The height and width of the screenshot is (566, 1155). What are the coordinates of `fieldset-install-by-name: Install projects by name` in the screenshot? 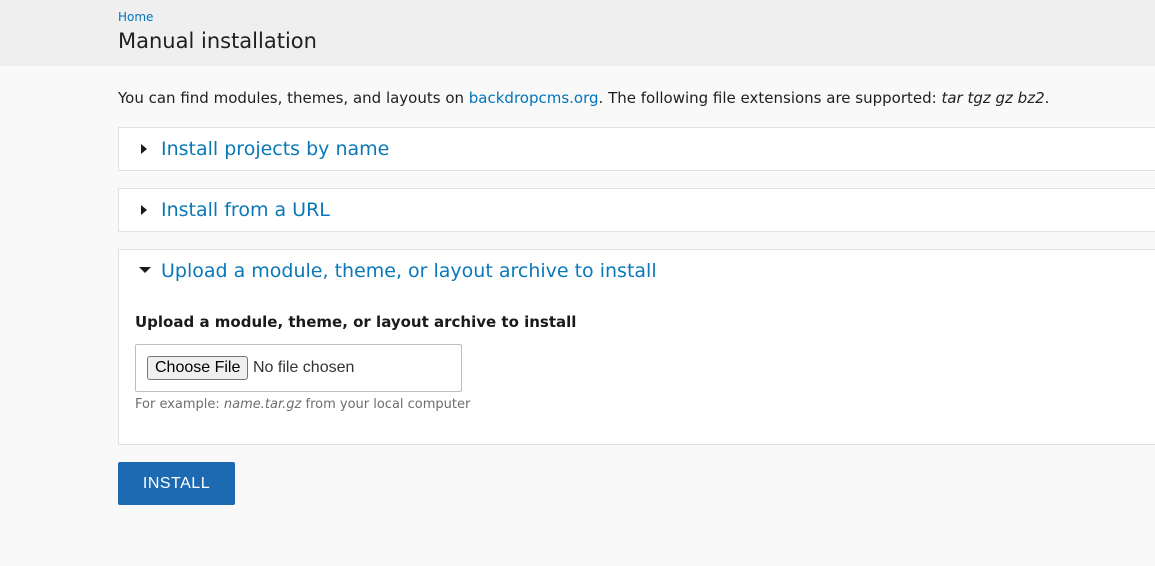 It's located at (636, 149).